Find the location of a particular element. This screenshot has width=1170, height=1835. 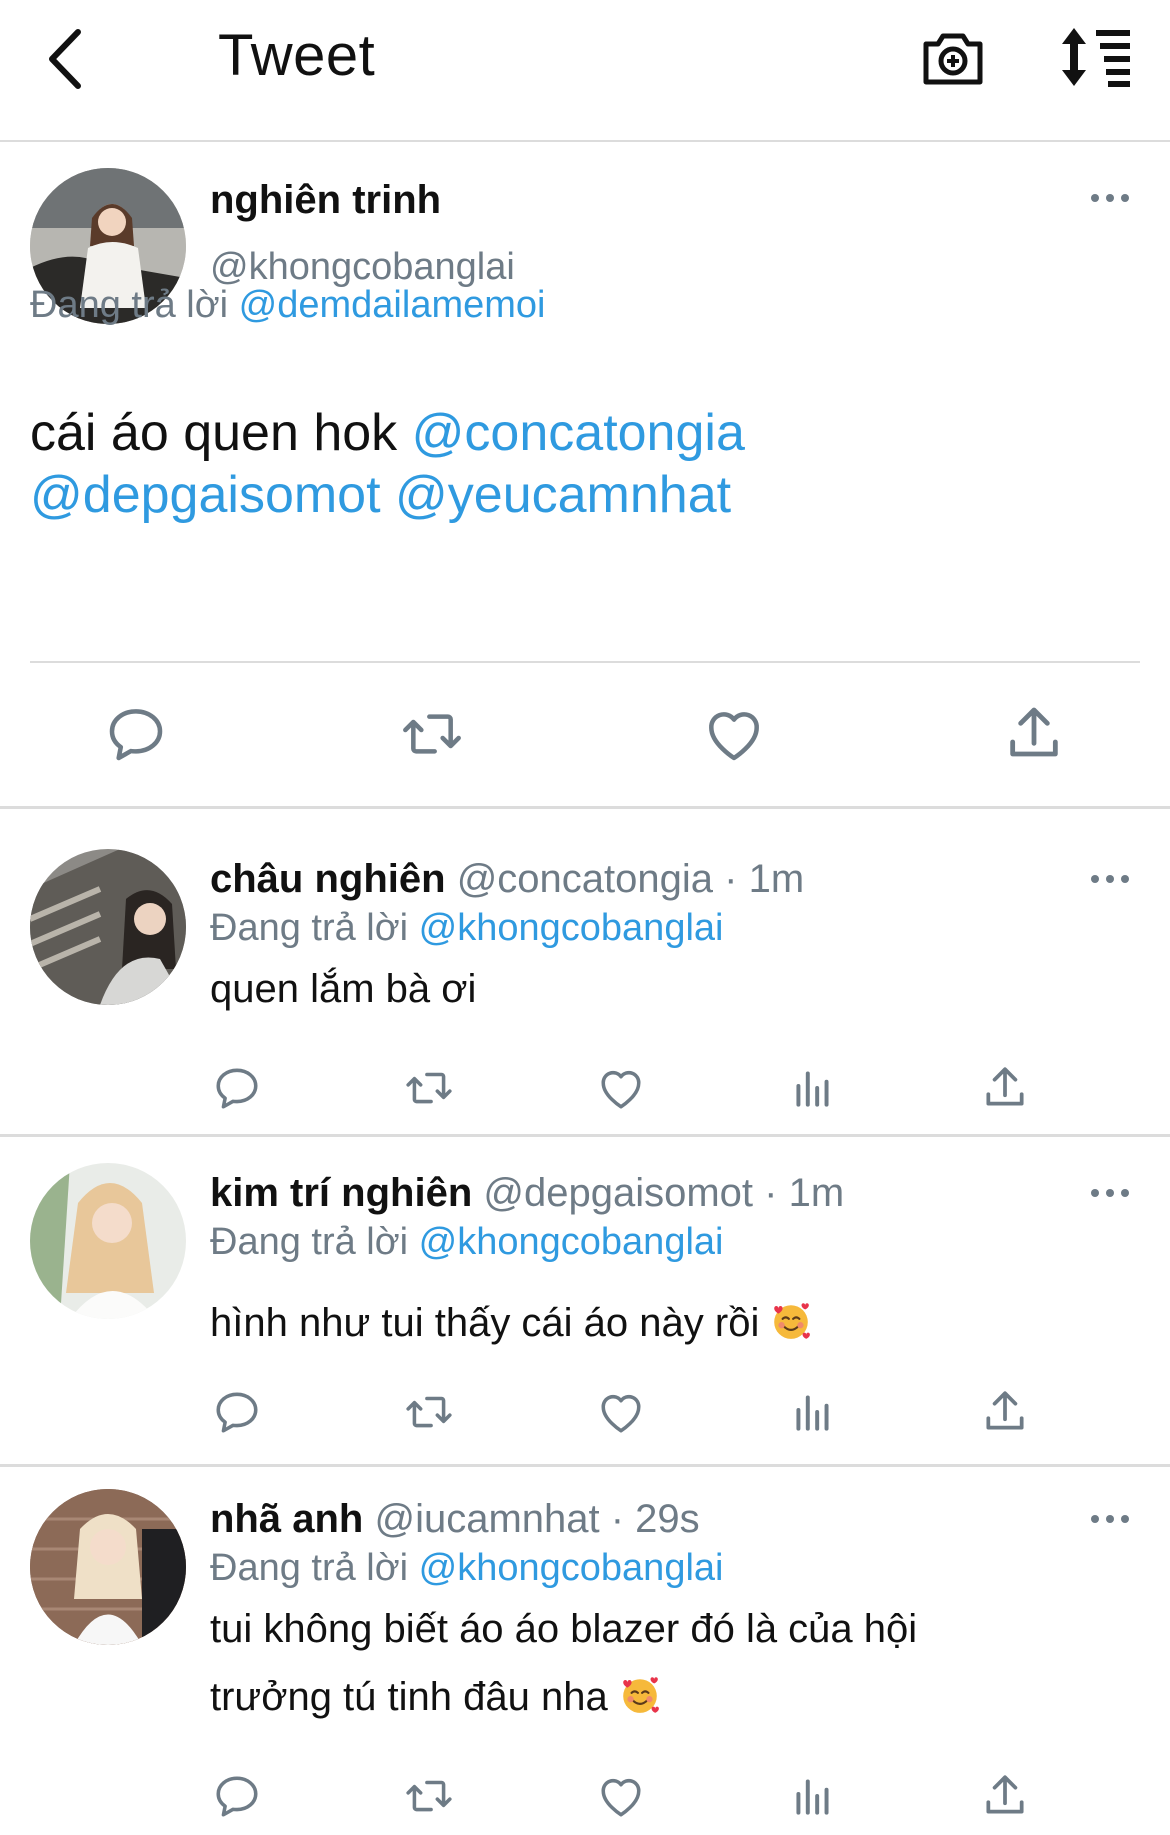

reply-header: nhã anh @iucamnhat · 29s is located at coordinates (455, 1519).